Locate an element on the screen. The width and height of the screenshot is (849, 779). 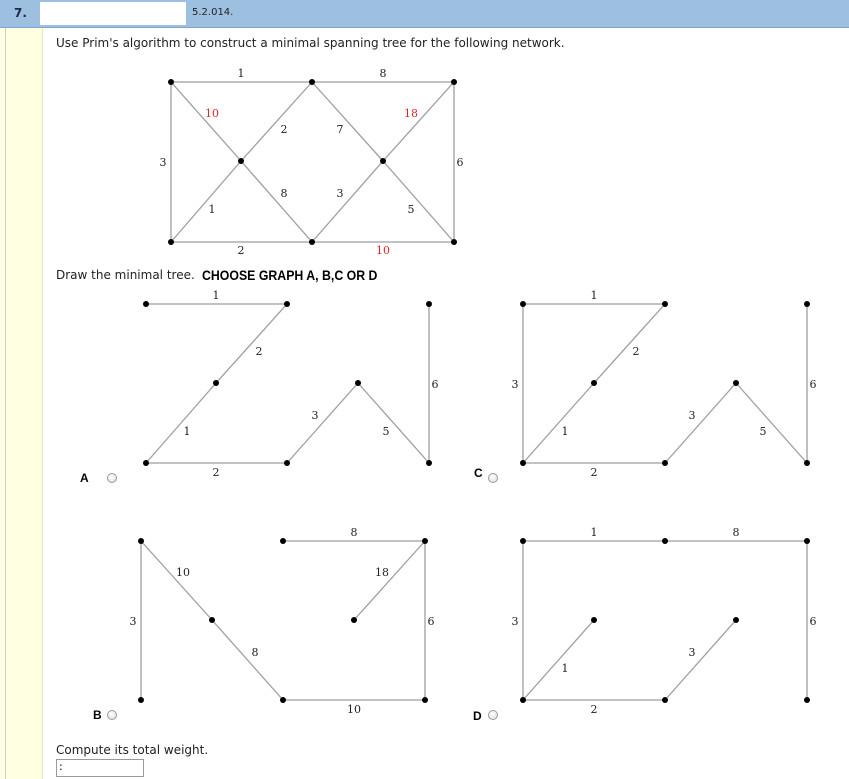
edge-weight-highlighted: 10 is located at coordinates (383, 250).